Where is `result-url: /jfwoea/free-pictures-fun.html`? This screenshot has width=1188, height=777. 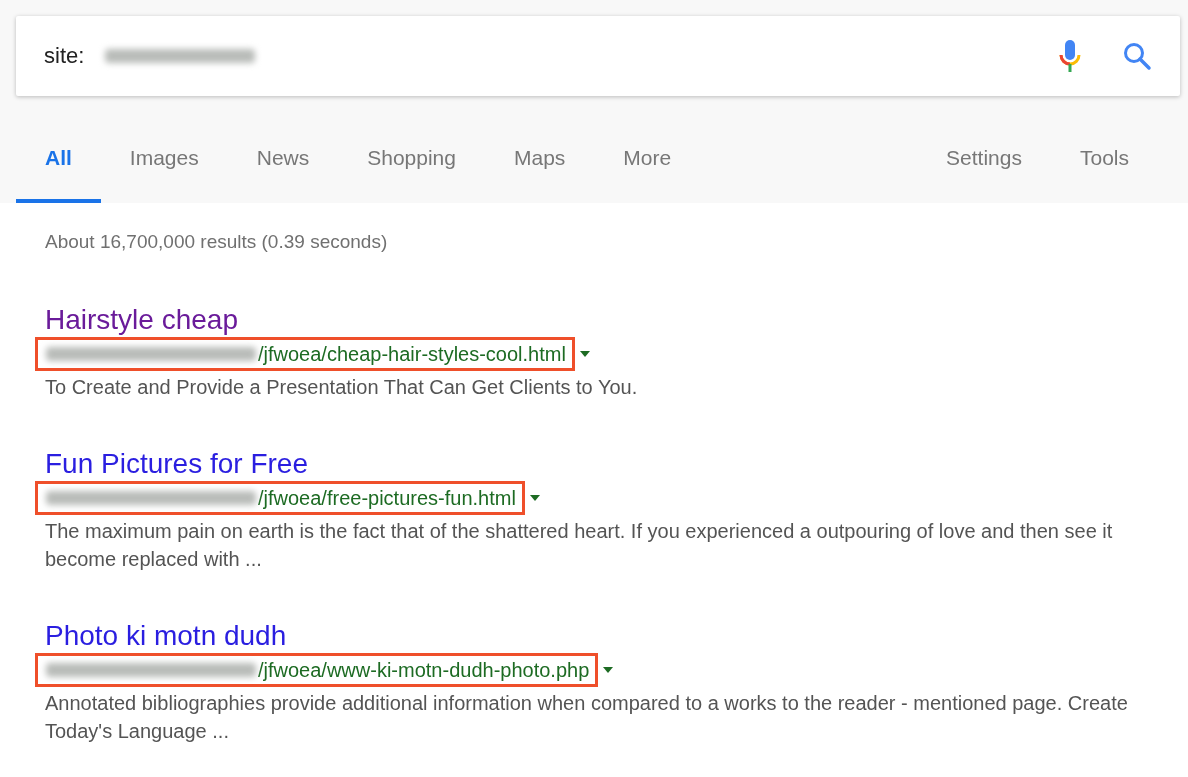 result-url: /jfwoea/free-pictures-fun.html is located at coordinates (387, 498).